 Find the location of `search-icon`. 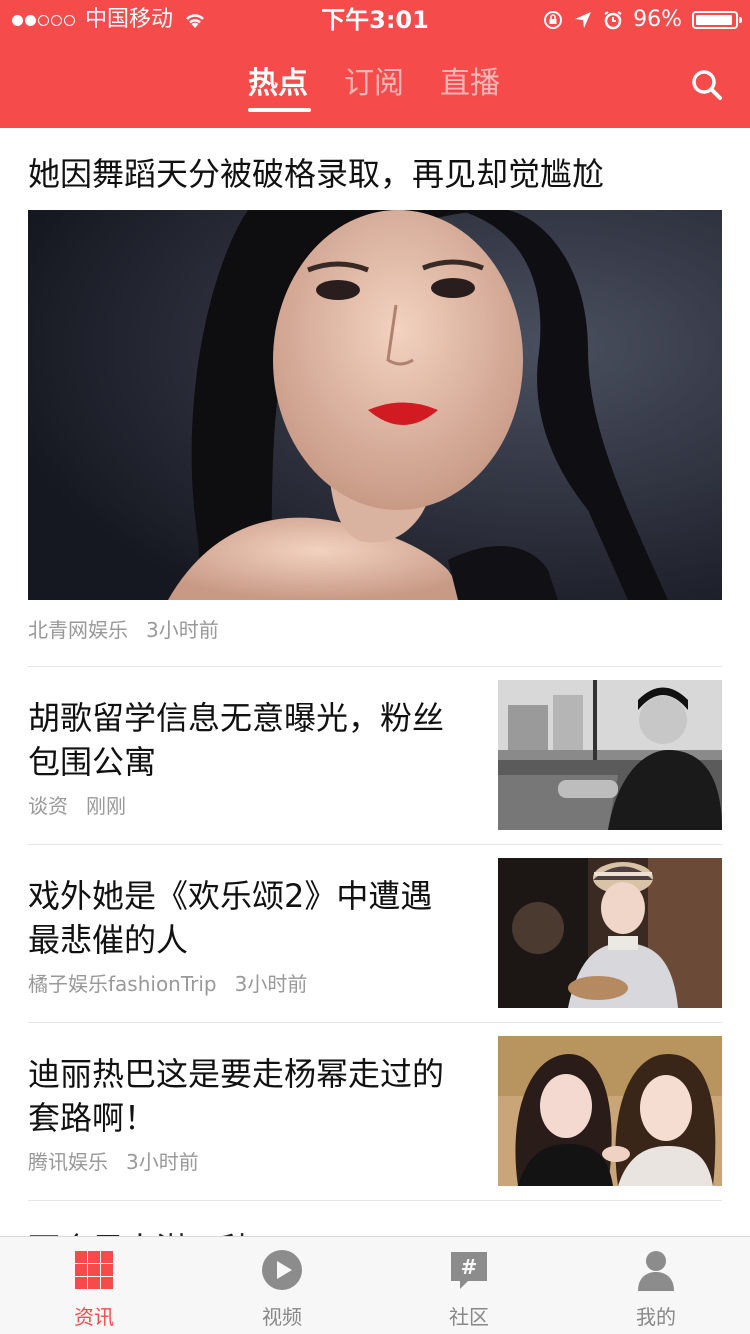

search-icon is located at coordinates (707, 85).